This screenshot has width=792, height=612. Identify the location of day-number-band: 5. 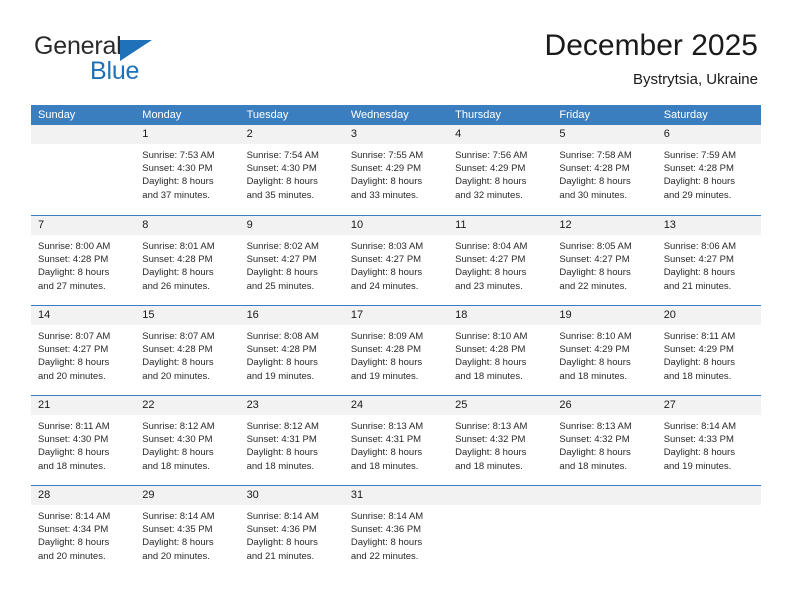
(604, 134).